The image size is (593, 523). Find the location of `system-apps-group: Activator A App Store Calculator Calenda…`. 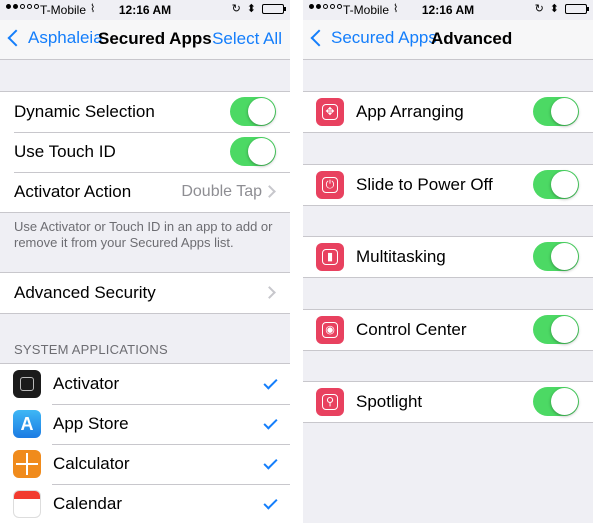

system-apps-group: Activator A App Store Calculator Calenda… is located at coordinates (145, 443).